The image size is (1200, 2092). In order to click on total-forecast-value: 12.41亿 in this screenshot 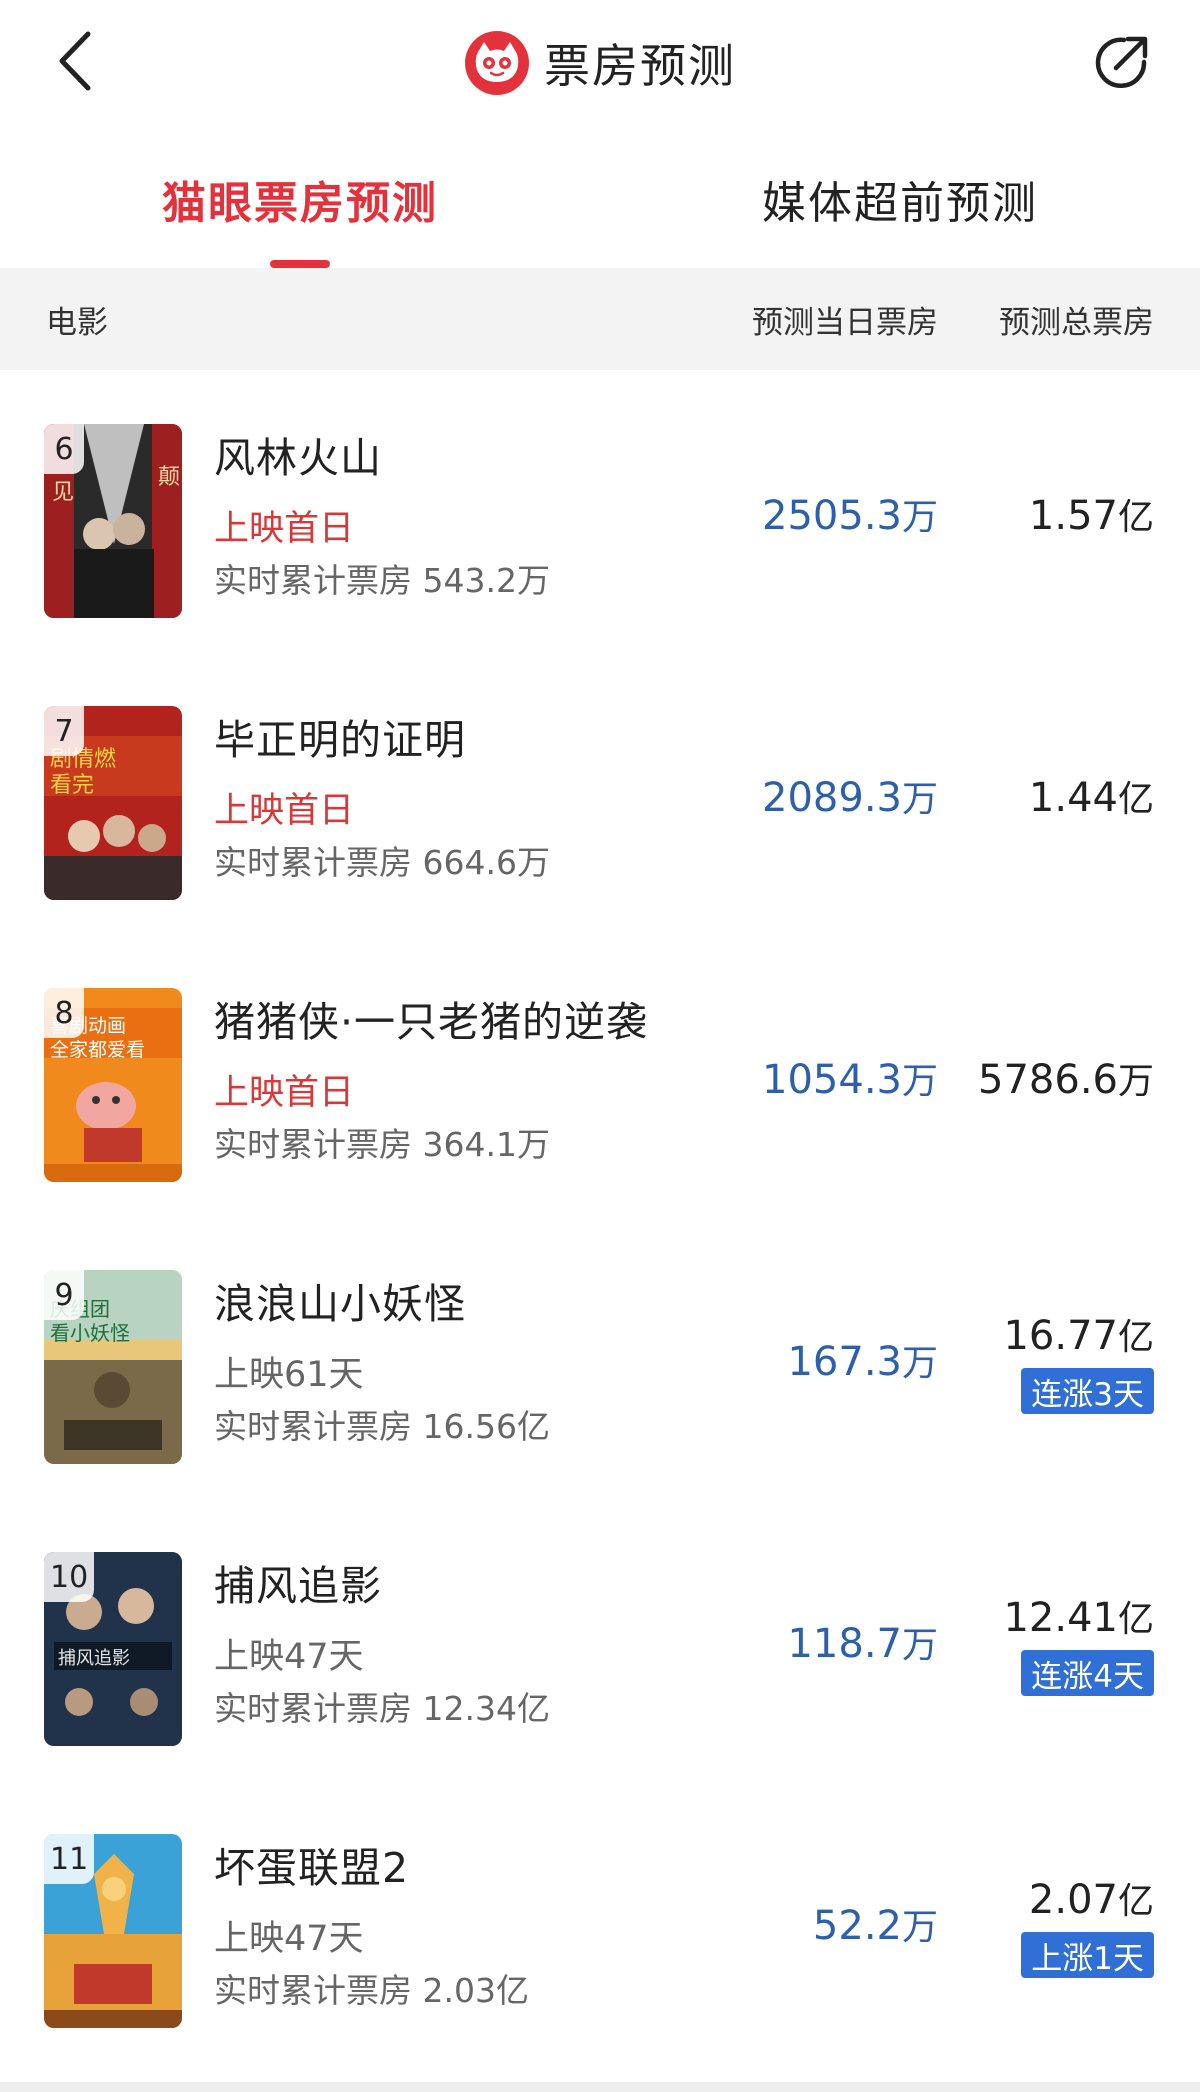, I will do `click(1078, 1616)`.